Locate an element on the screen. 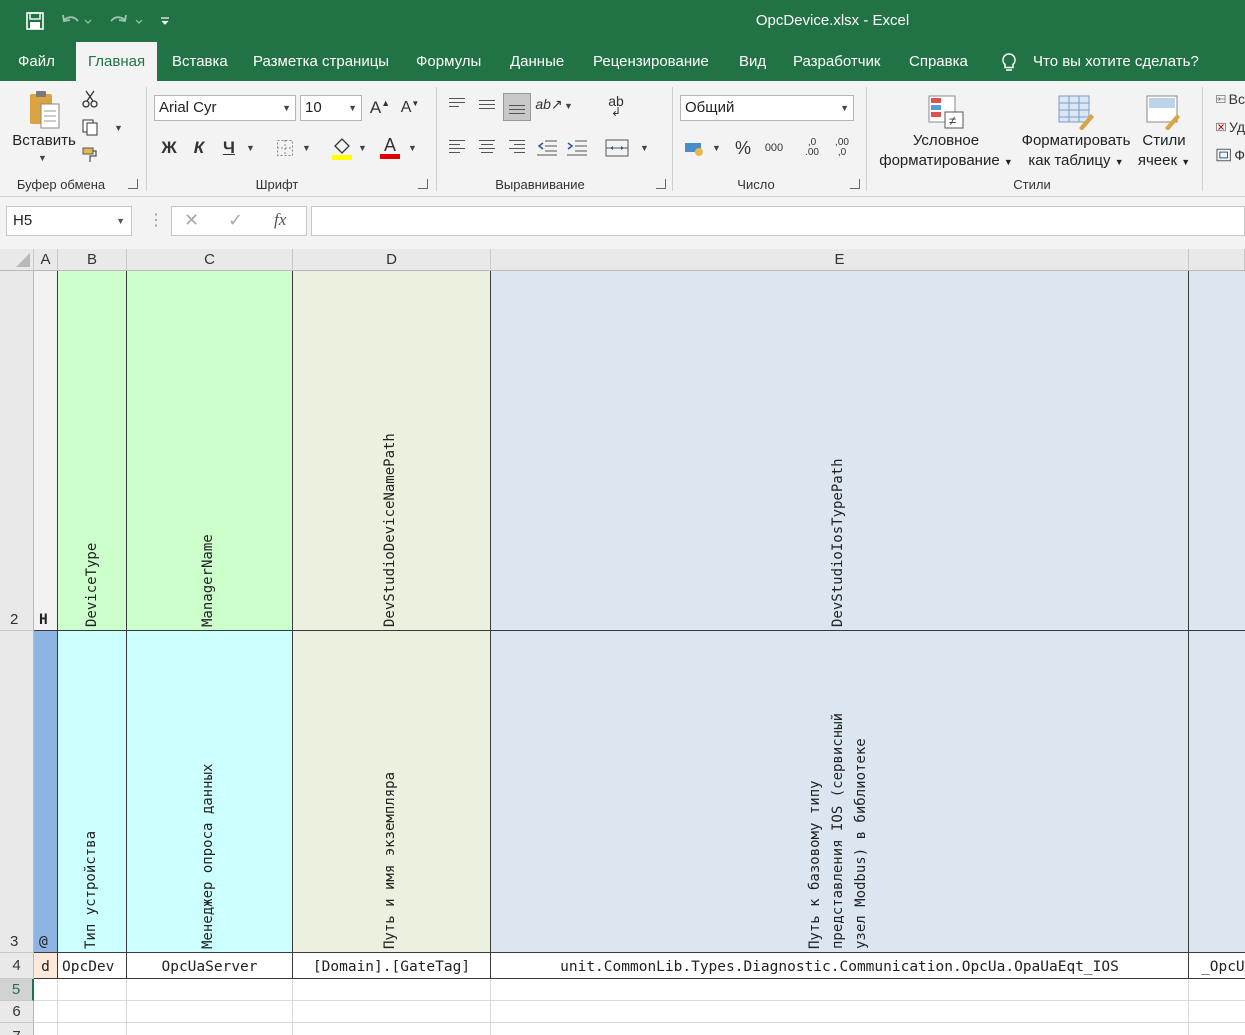  clipboard-launcher-icon is located at coordinates (133, 184).